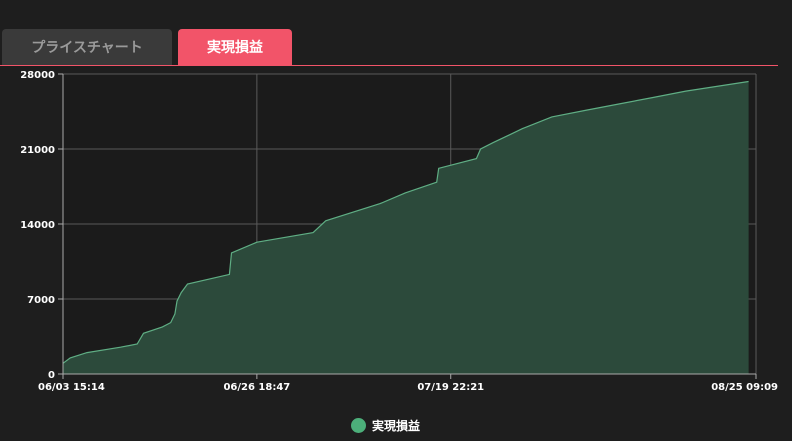  Describe the element at coordinates (71, 387) in the screenshot. I see `x-tick-label: 06/03 15:14` at that location.